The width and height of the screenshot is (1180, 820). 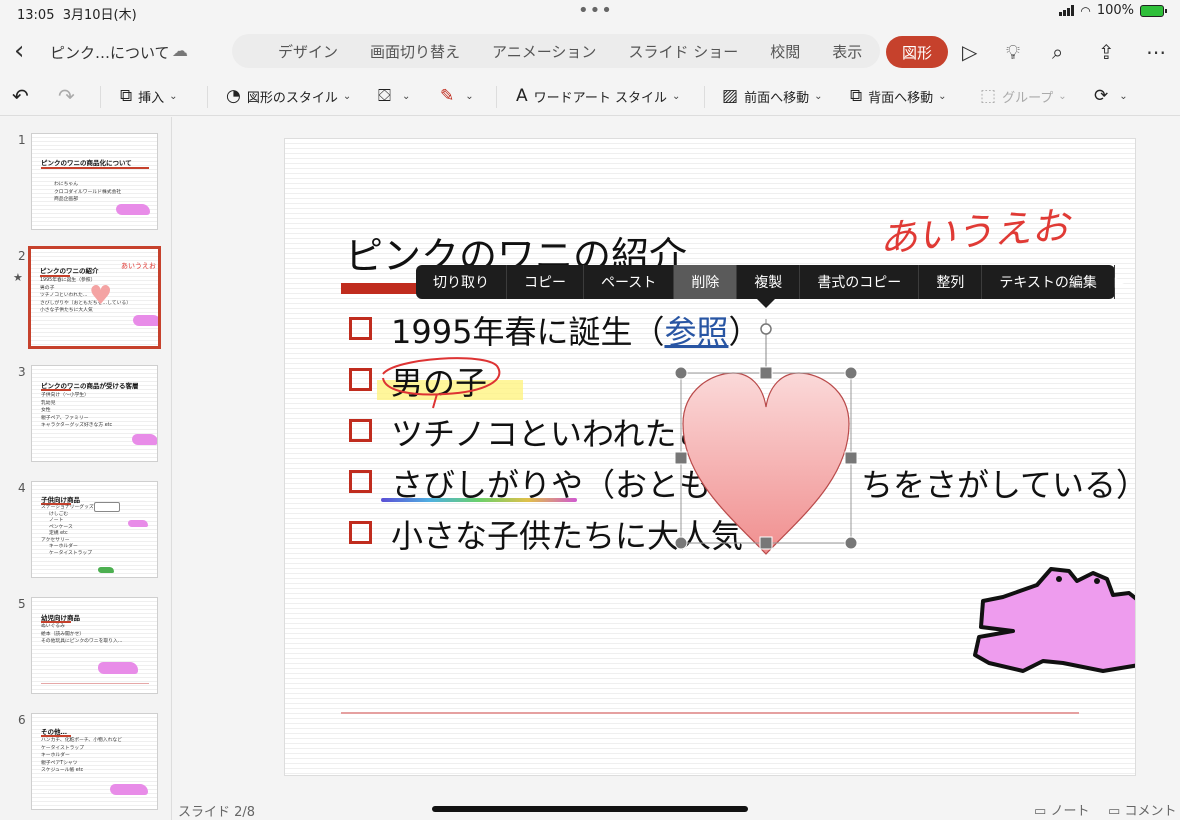 I want to click on multitask-dots-icon: •••, so click(x=595, y=10).